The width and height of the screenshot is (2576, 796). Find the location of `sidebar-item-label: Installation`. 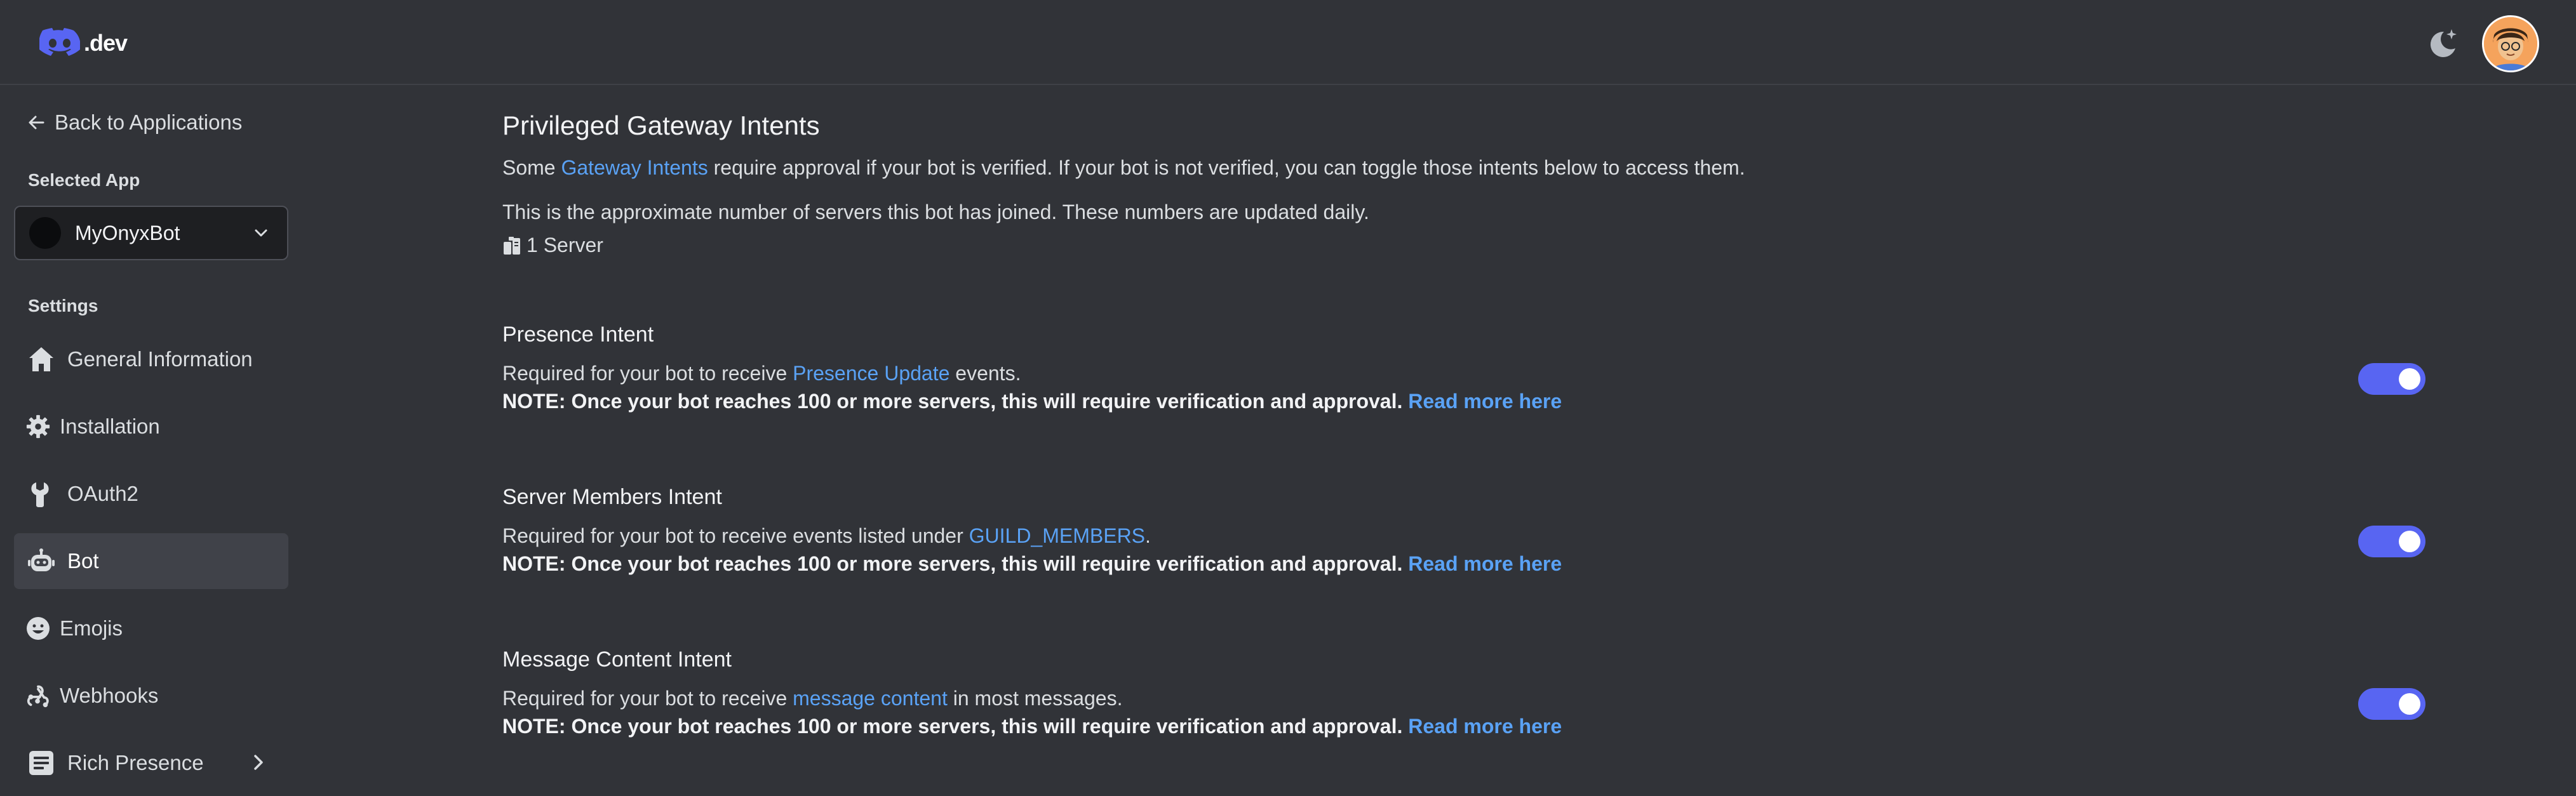

sidebar-item-label: Installation is located at coordinates (110, 426).